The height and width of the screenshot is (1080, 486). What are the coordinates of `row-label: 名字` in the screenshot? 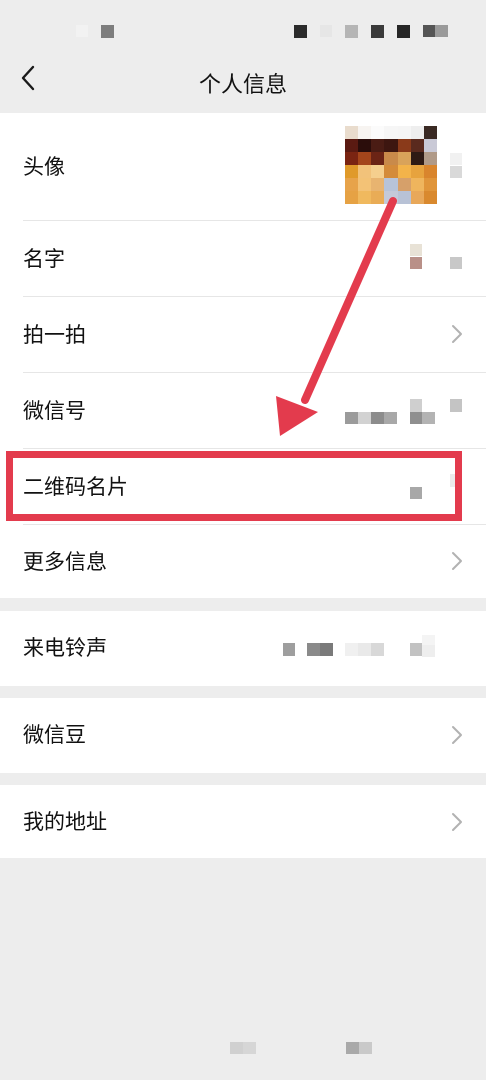 It's located at (44, 259).